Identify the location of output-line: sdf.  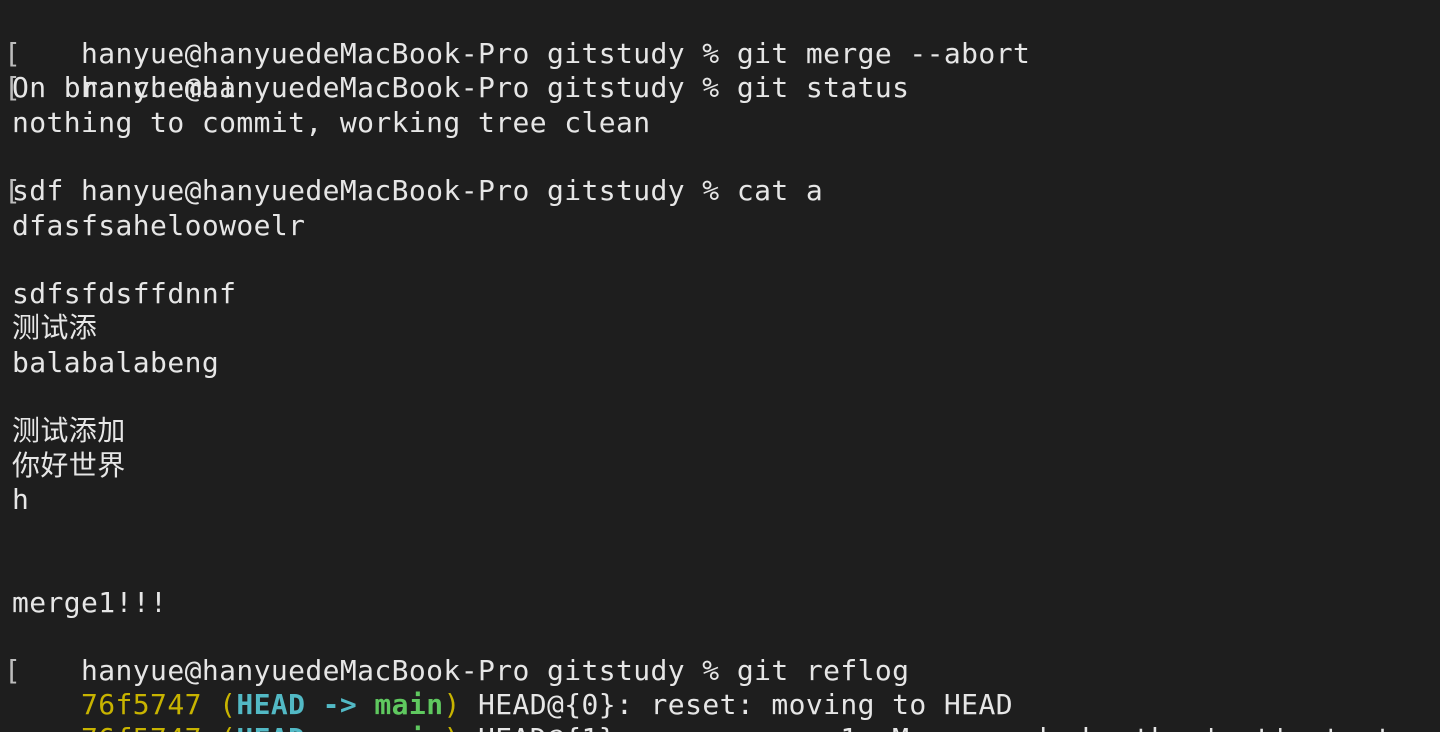
(38, 190).